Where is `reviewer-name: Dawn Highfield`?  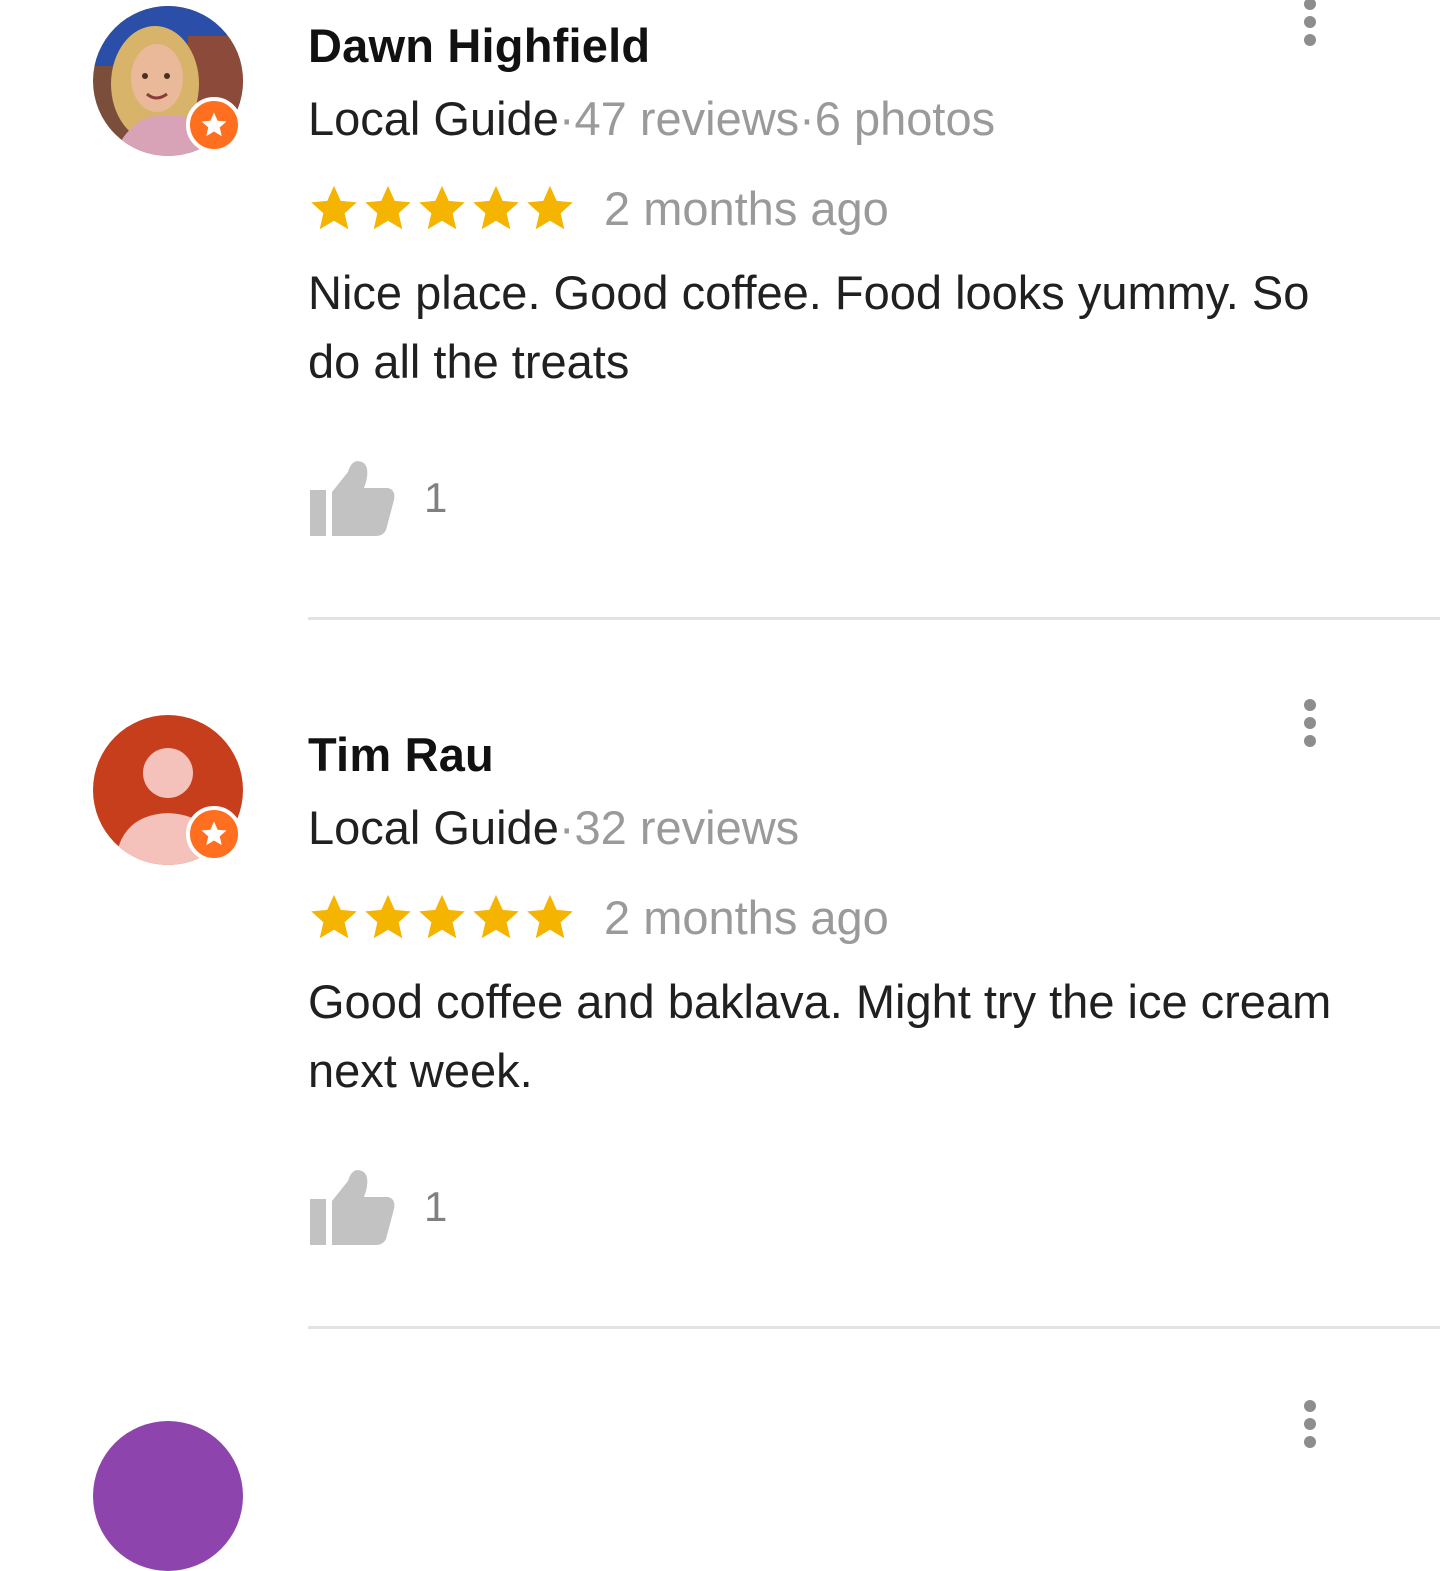 reviewer-name: Dawn Highfield is located at coordinates (479, 45).